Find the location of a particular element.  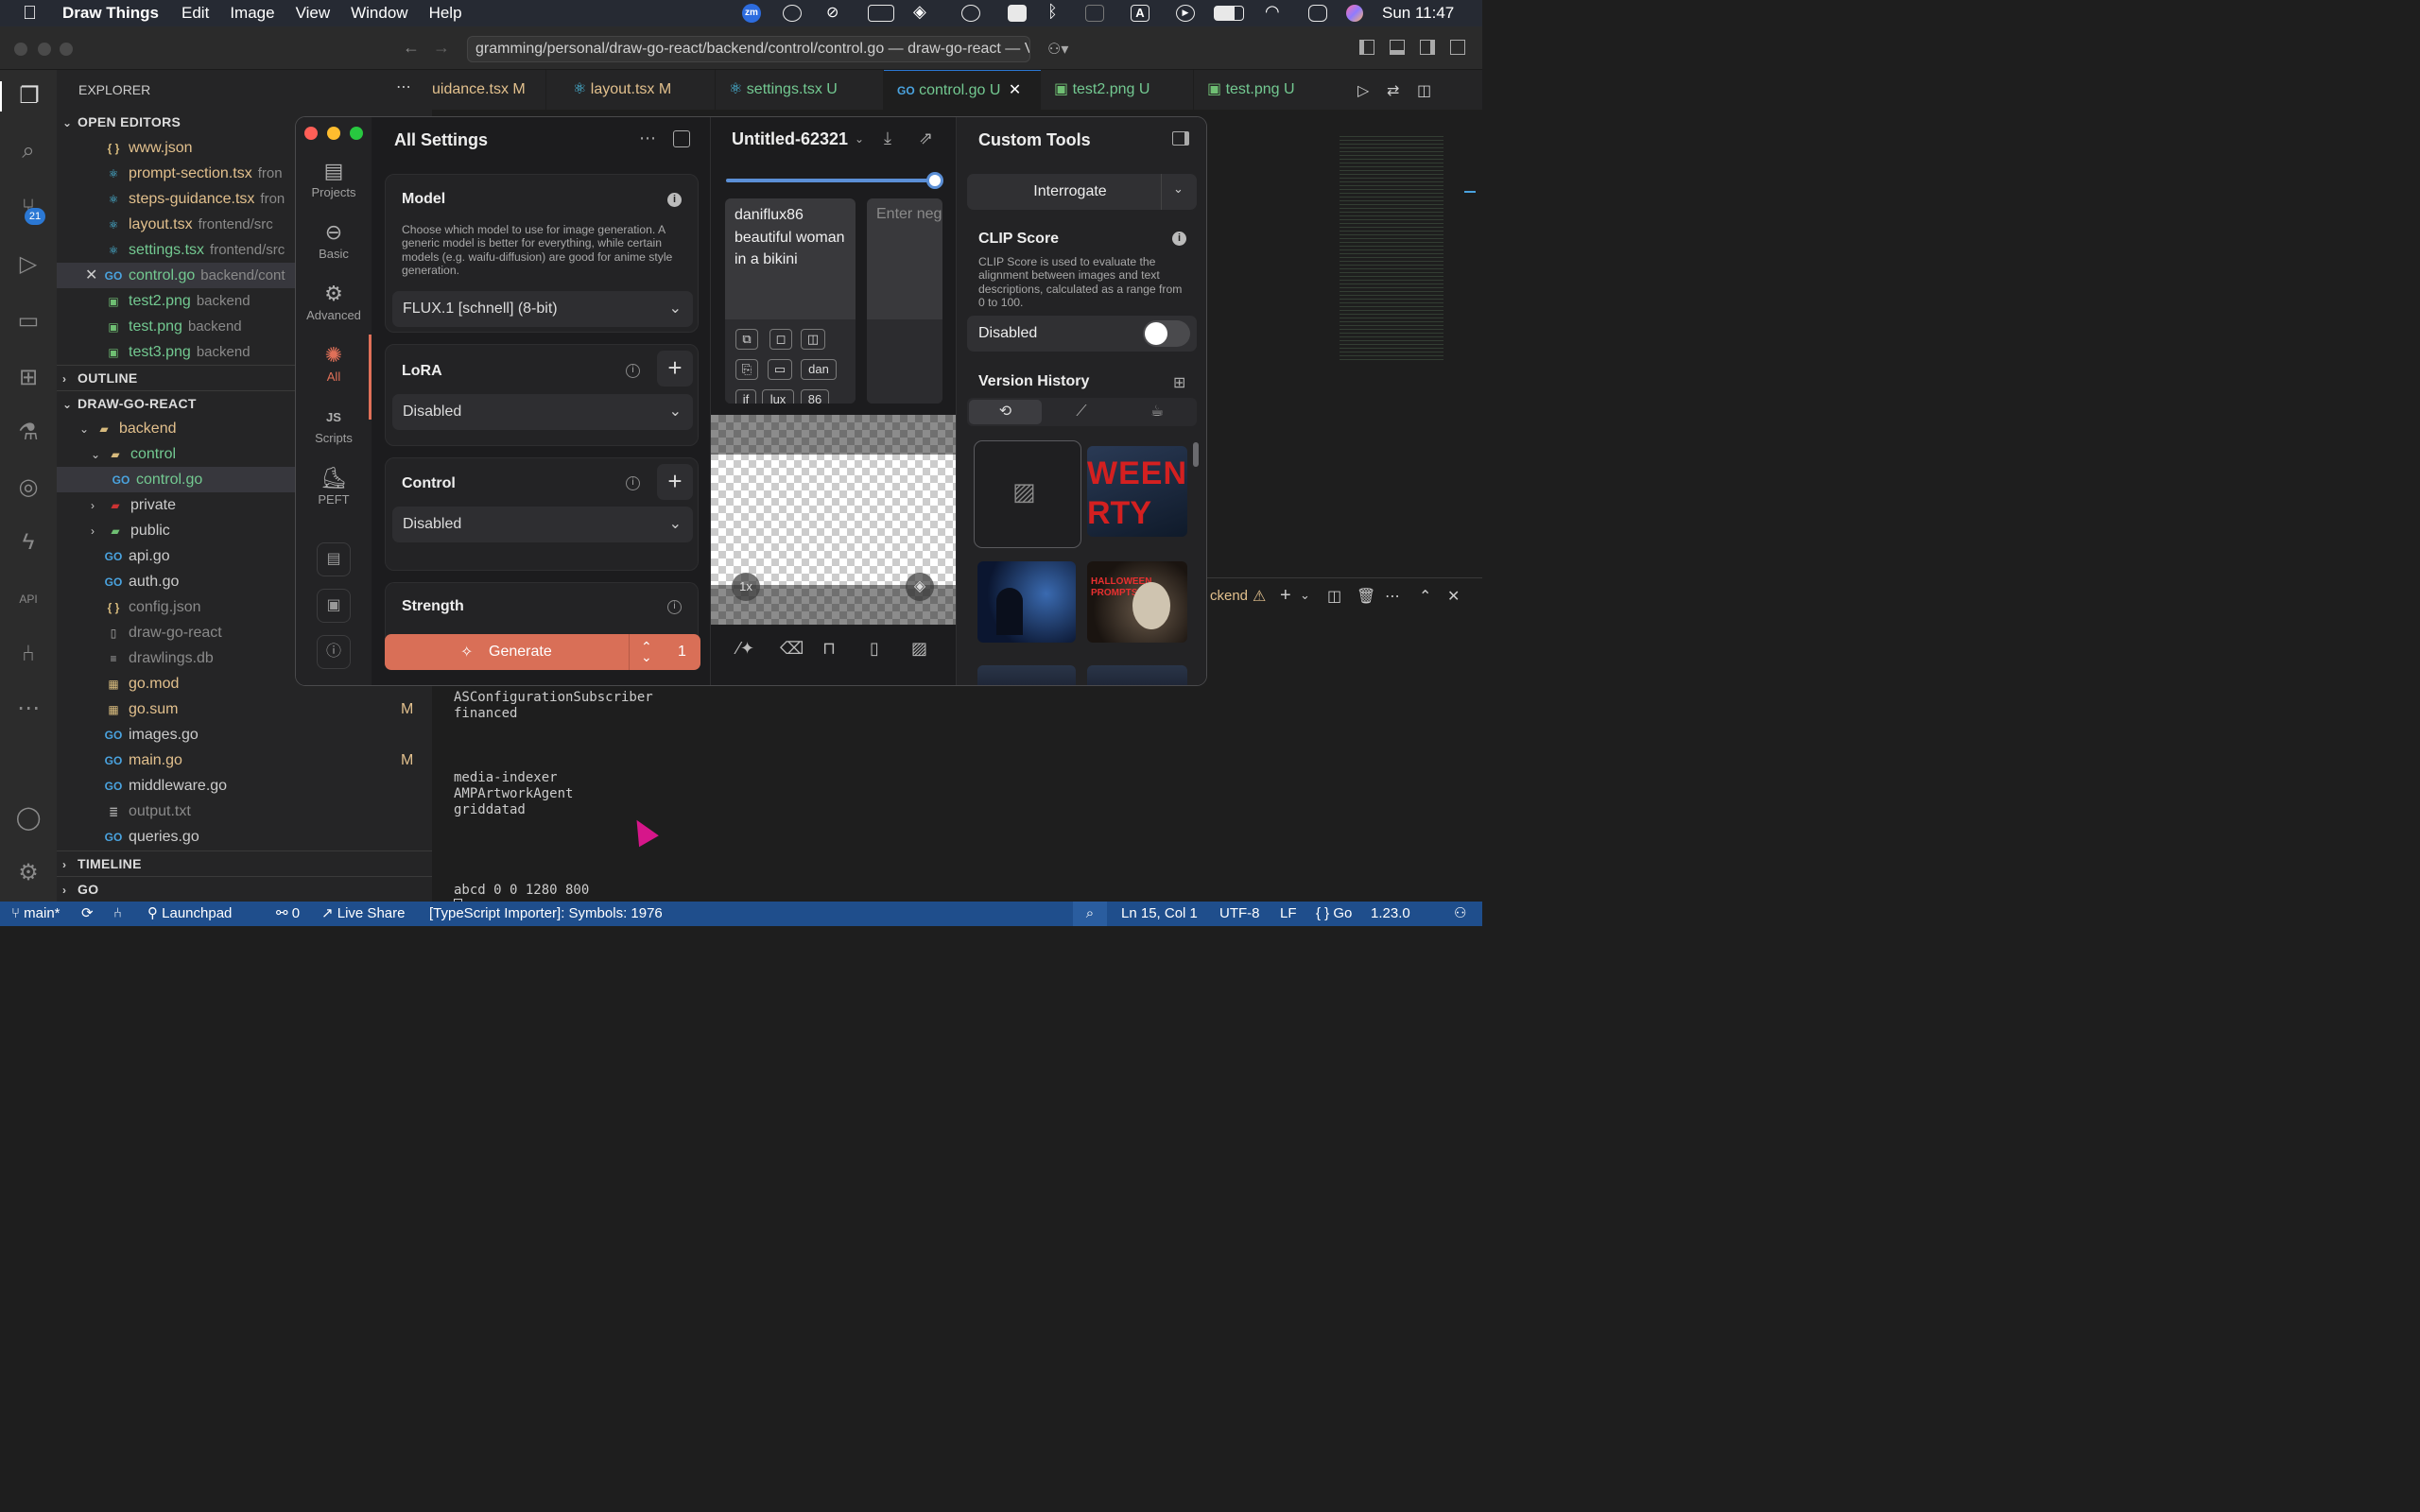

window-icon is located at coordinates (881, 13).